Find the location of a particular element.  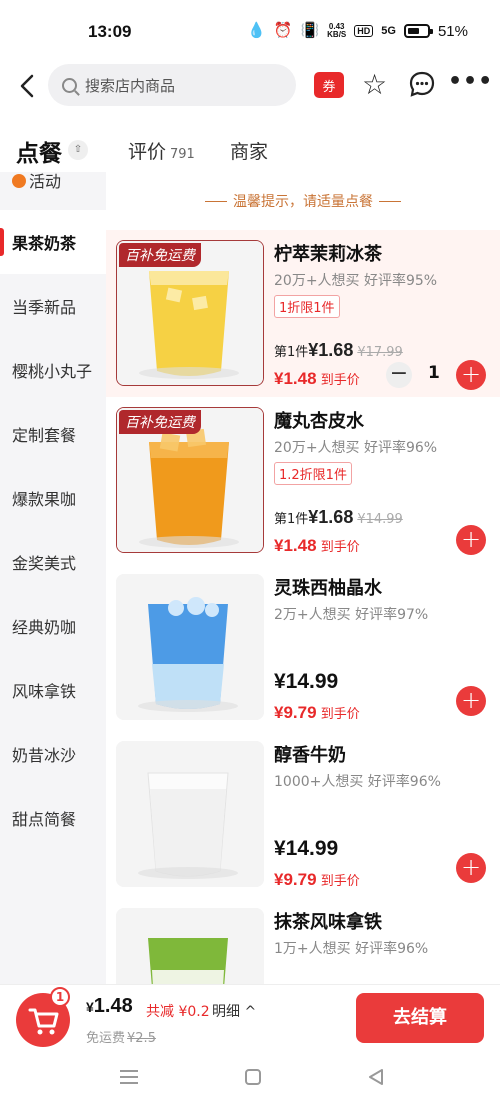

currency-symbol: ¥ is located at coordinates (90, 1007).